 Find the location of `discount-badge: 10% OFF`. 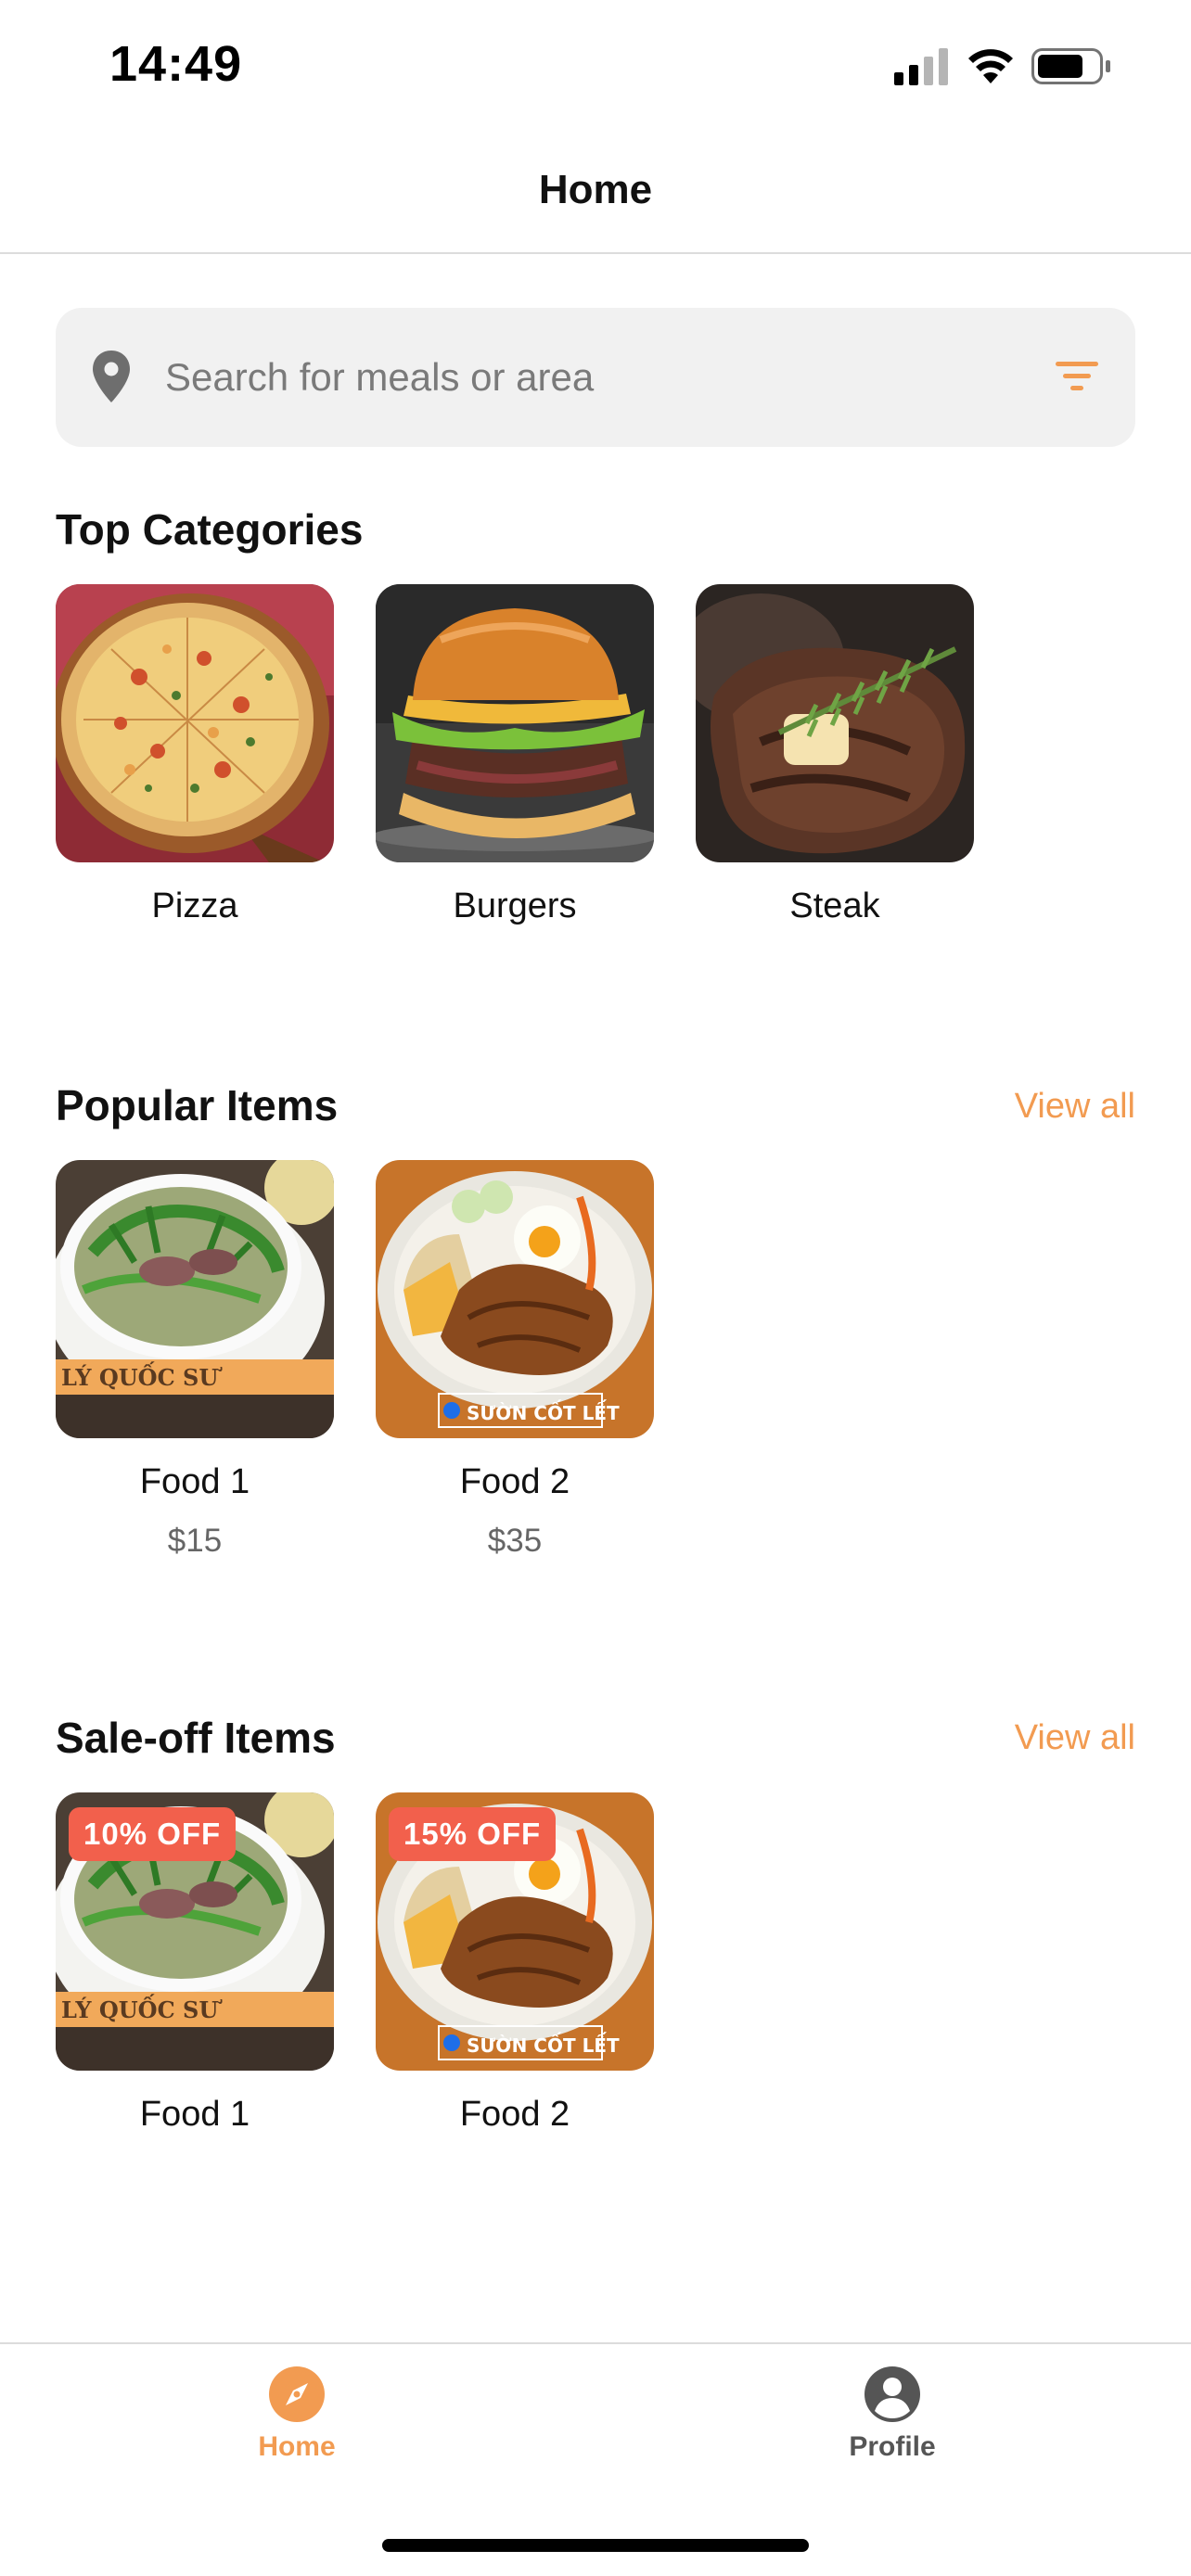

discount-badge: 10% OFF is located at coordinates (153, 1834).